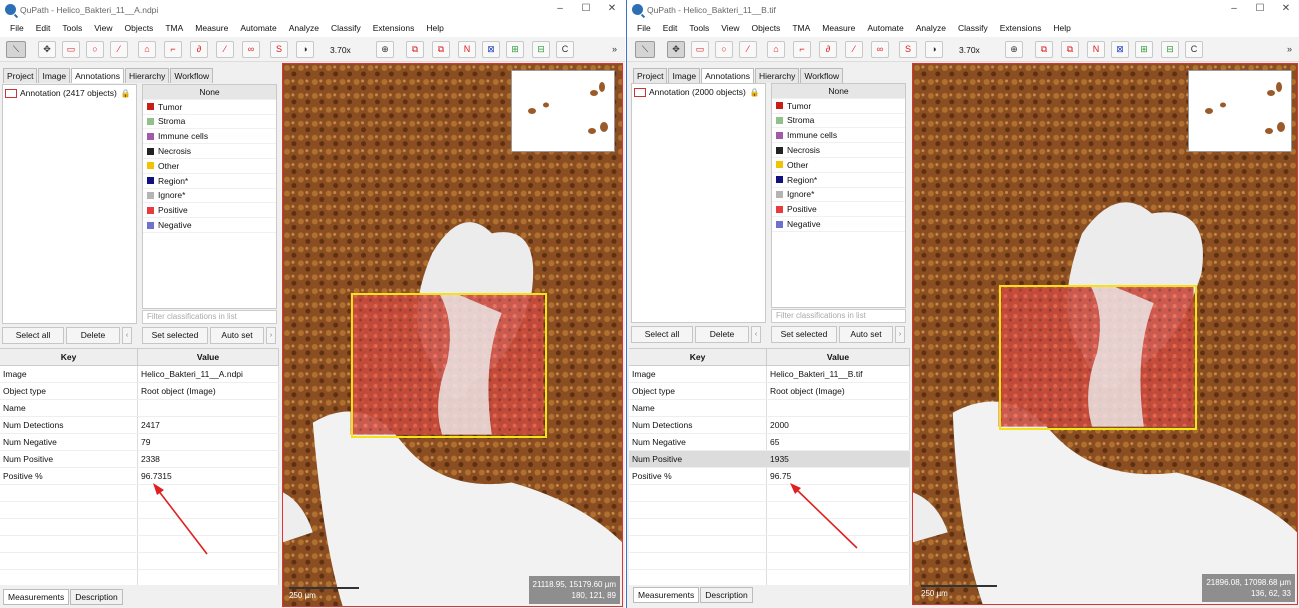 The width and height of the screenshot is (1299, 608). I want to click on maximize-button: ☐, so click(586, 9).